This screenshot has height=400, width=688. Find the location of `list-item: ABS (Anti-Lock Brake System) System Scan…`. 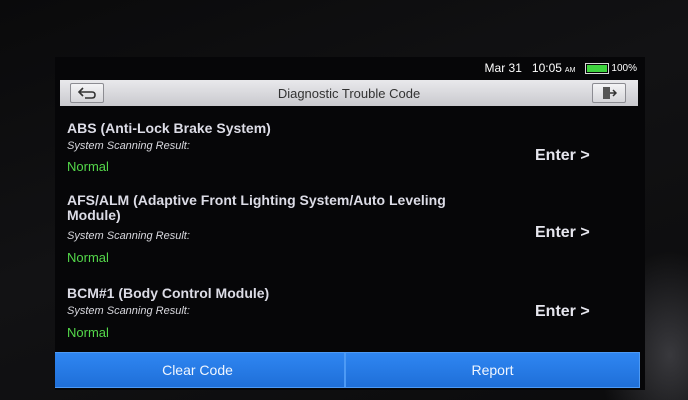

list-item: ABS (Anti-Lock Brake System) System Scan… is located at coordinates (350, 150).